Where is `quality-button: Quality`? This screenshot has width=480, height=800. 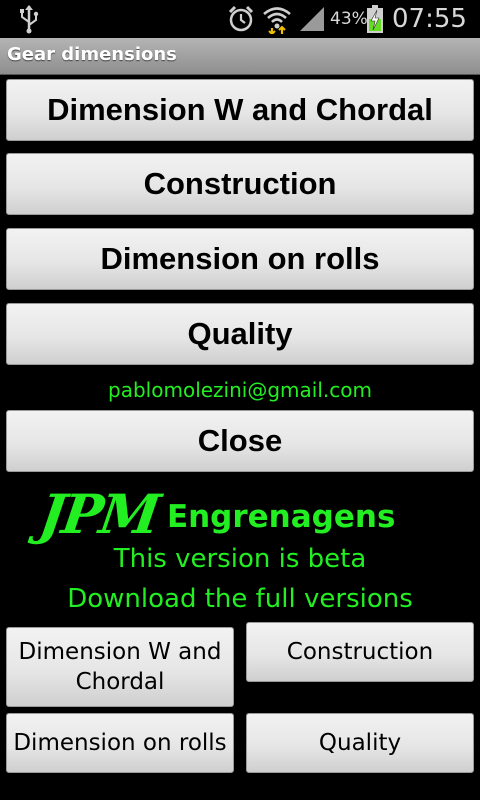 quality-button: Quality is located at coordinates (240, 334).